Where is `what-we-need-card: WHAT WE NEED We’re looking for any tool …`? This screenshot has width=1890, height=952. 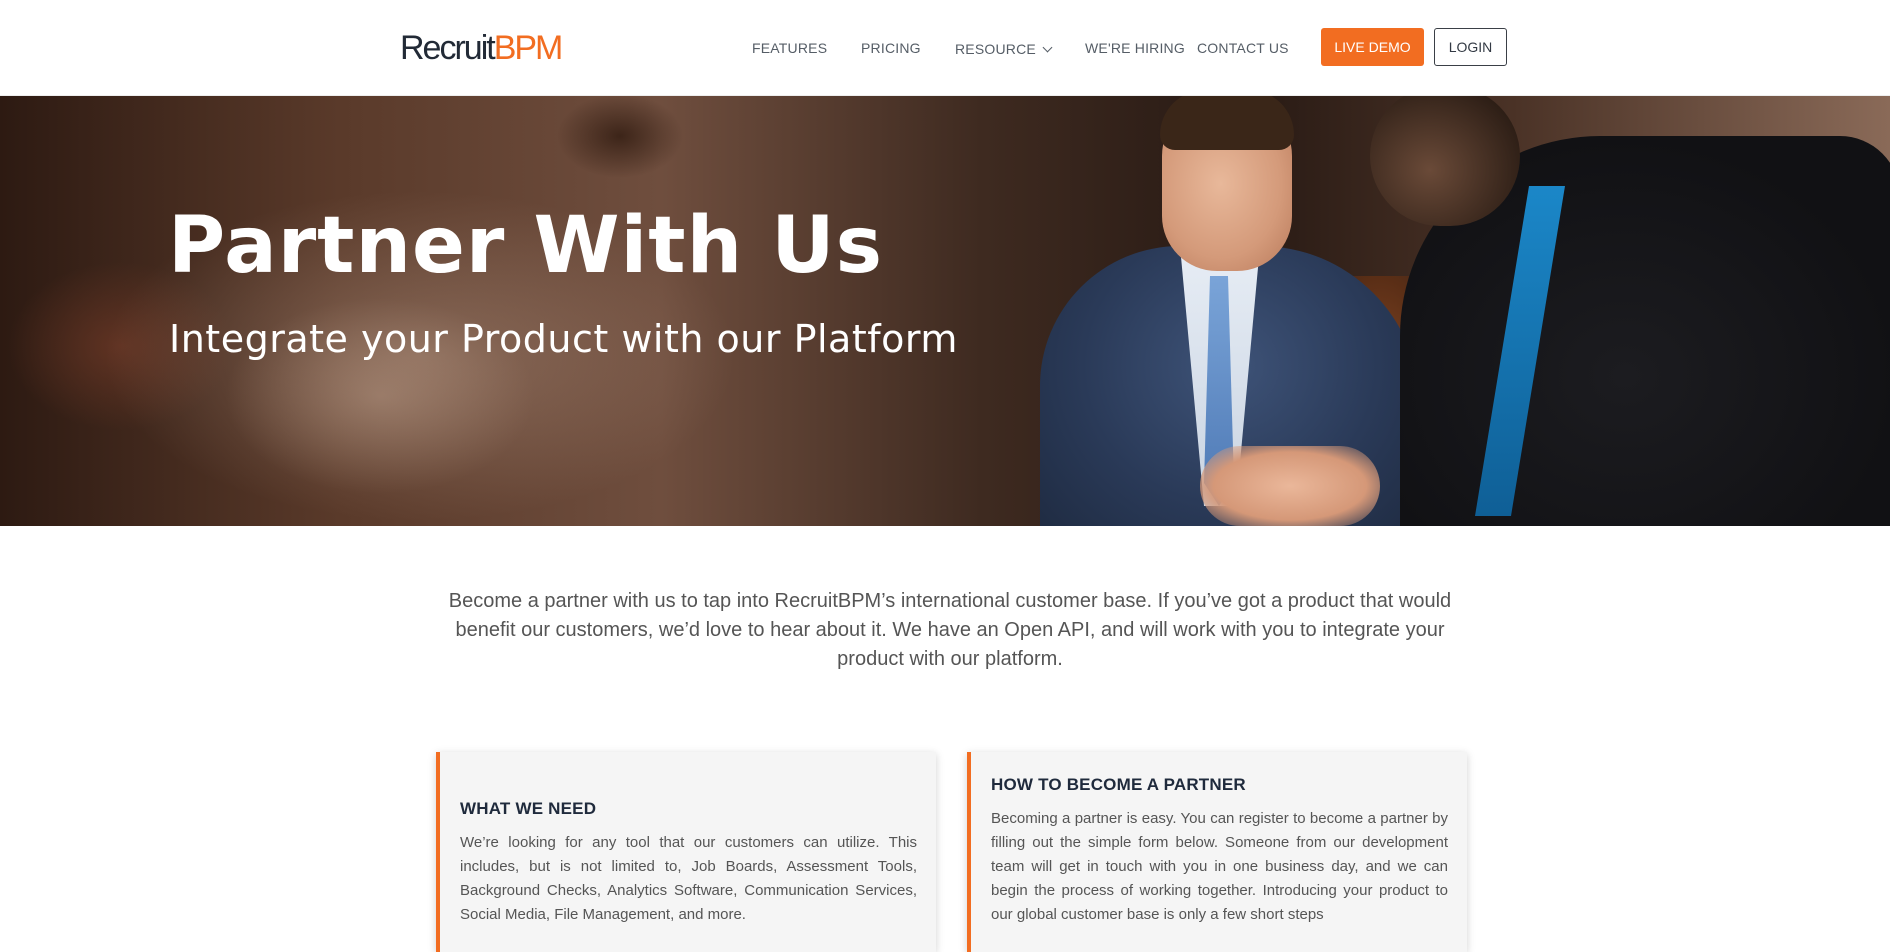
what-we-need-card: WHAT WE NEED We’re looking for any tool … is located at coordinates (686, 852).